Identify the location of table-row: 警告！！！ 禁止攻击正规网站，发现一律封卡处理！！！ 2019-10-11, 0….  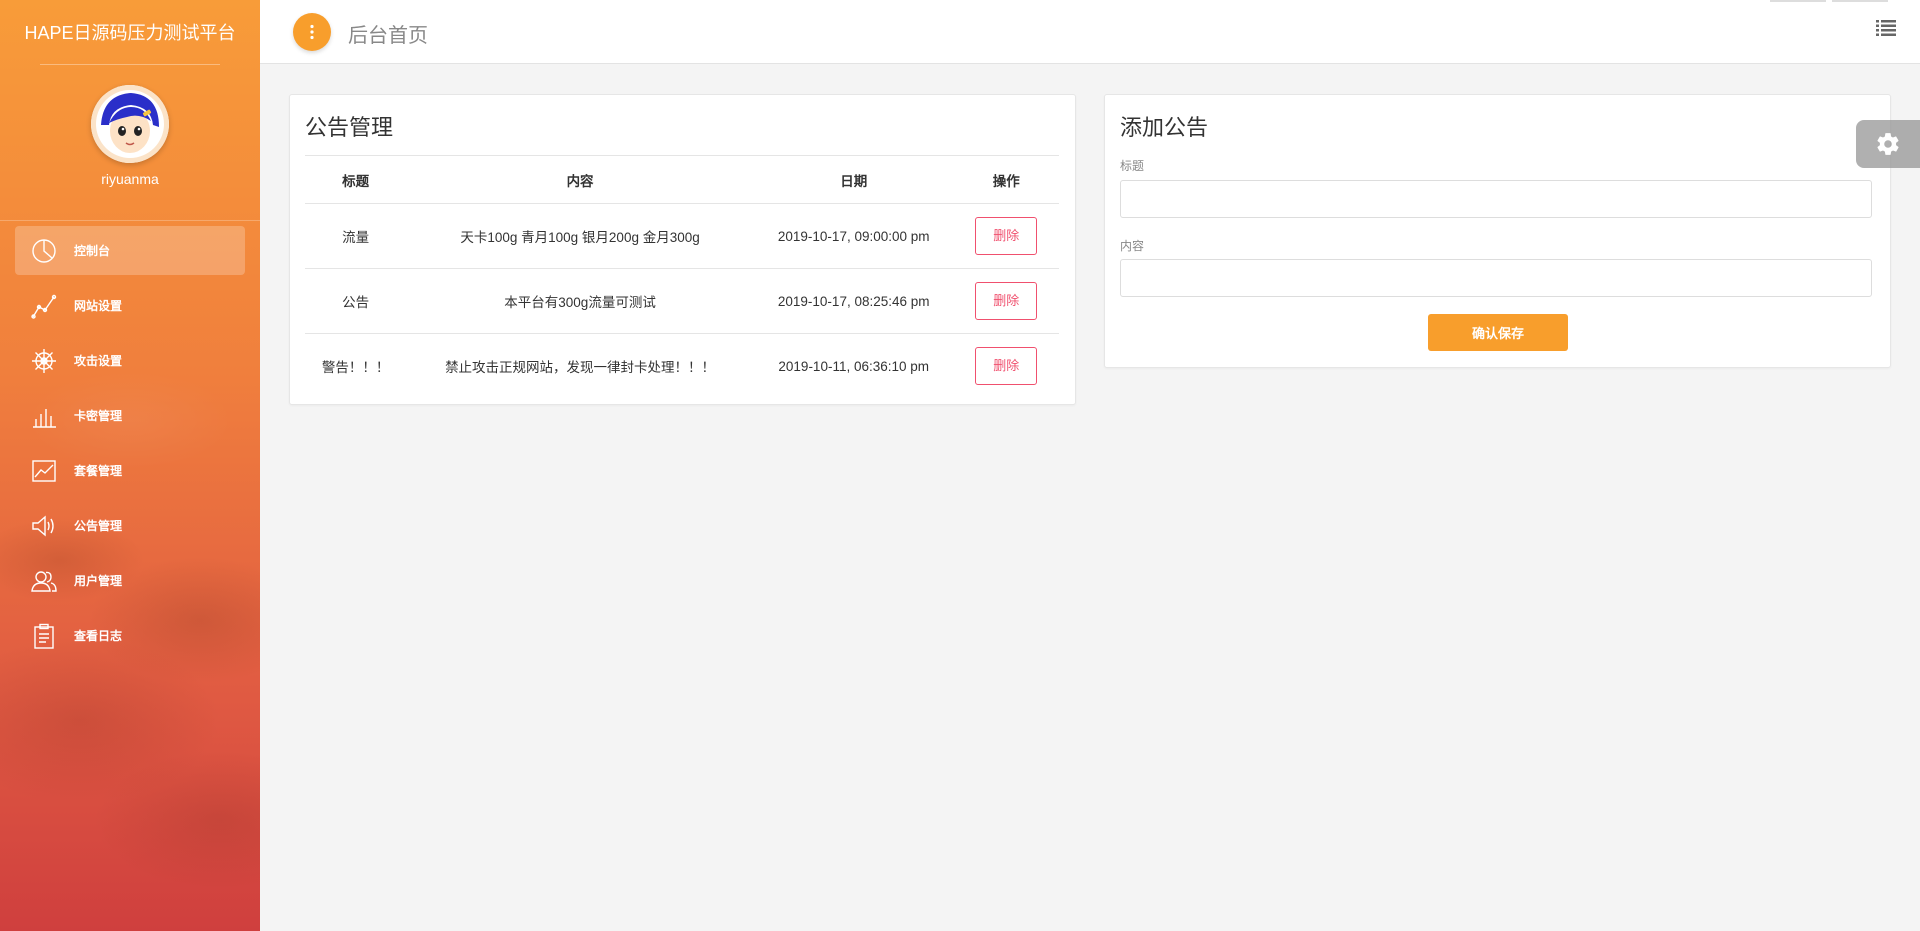
(682, 366).